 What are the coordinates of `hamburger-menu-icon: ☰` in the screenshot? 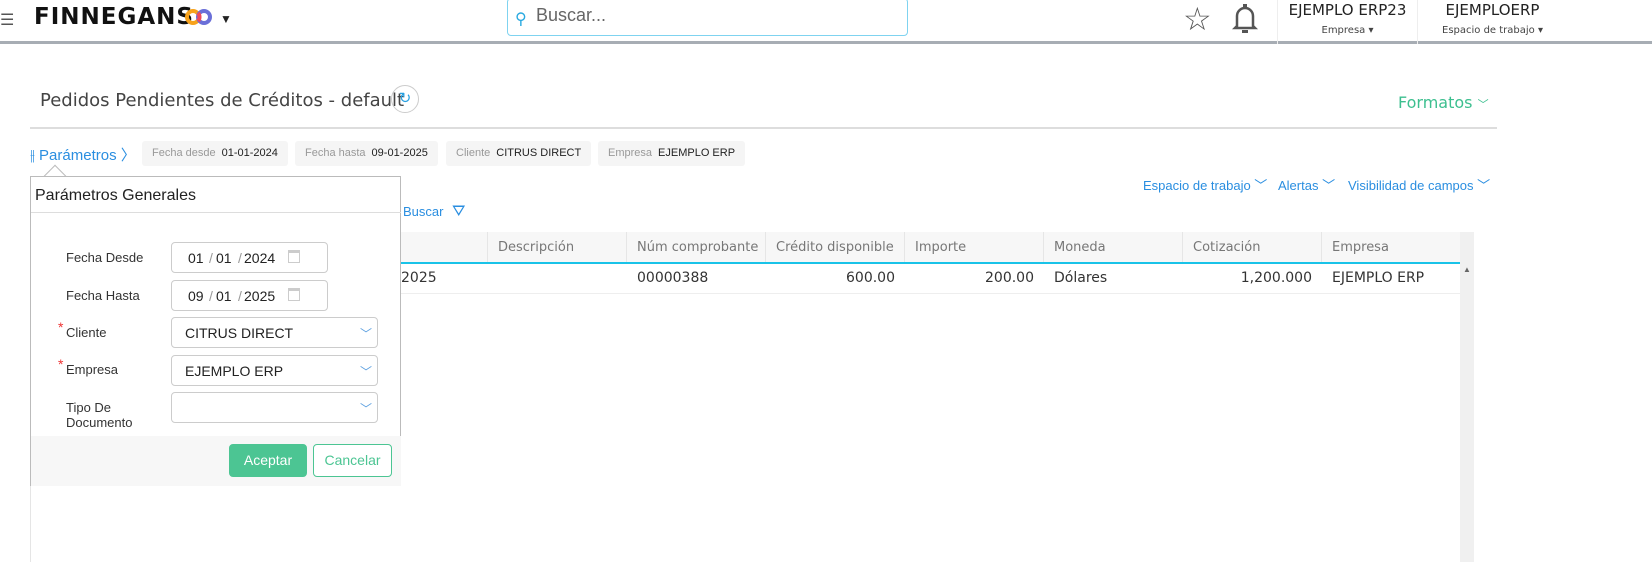 It's located at (7, 20).